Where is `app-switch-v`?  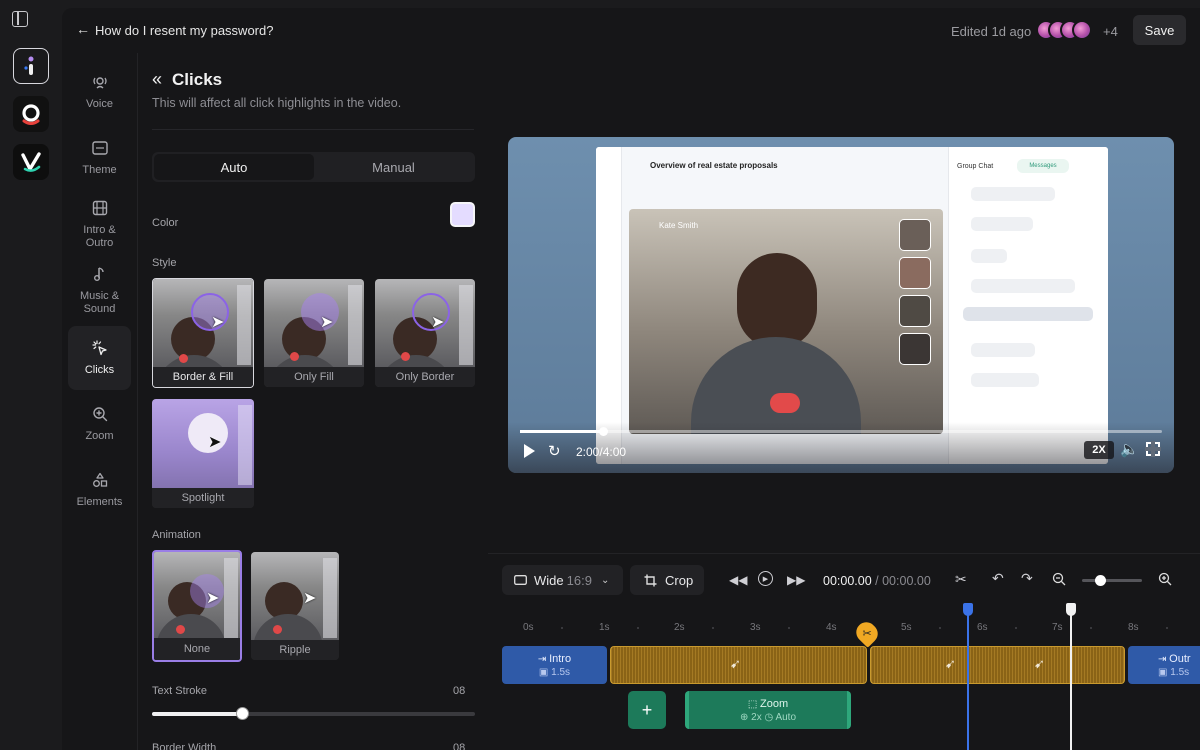
app-switch-v is located at coordinates (31, 162).